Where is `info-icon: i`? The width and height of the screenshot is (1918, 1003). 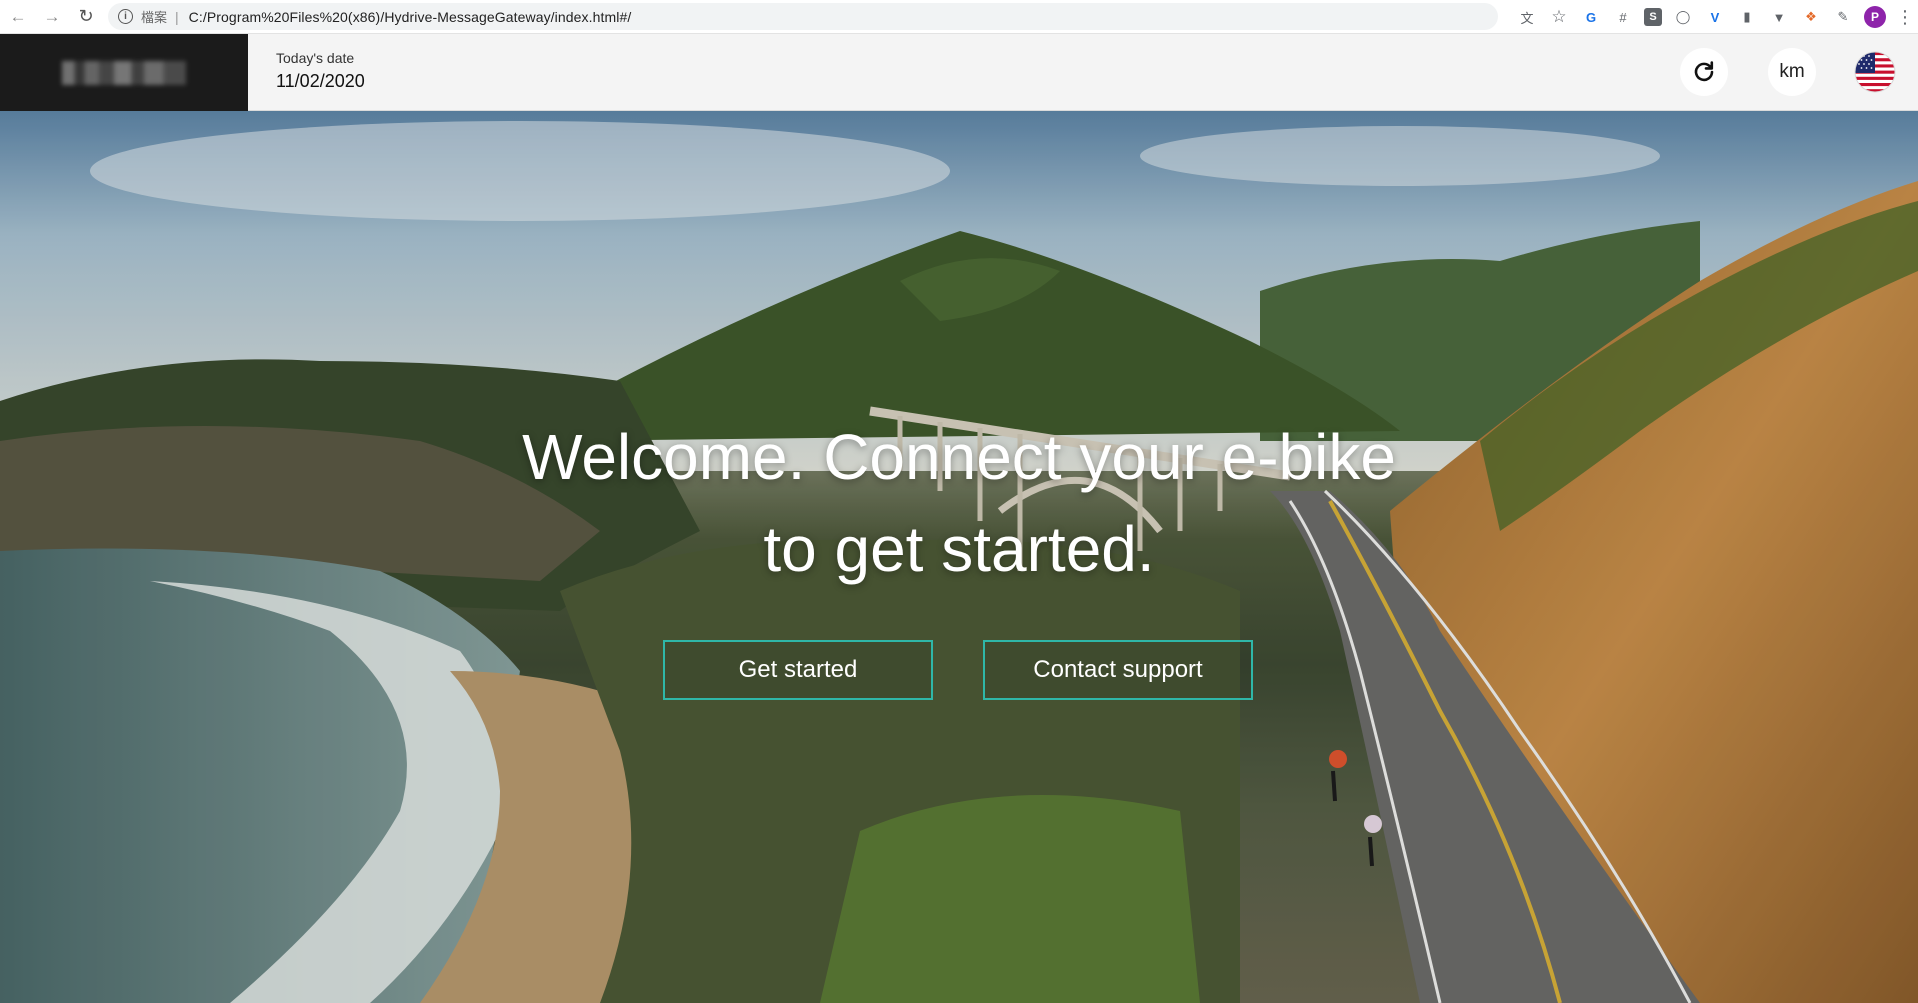
info-icon: i is located at coordinates (125, 16).